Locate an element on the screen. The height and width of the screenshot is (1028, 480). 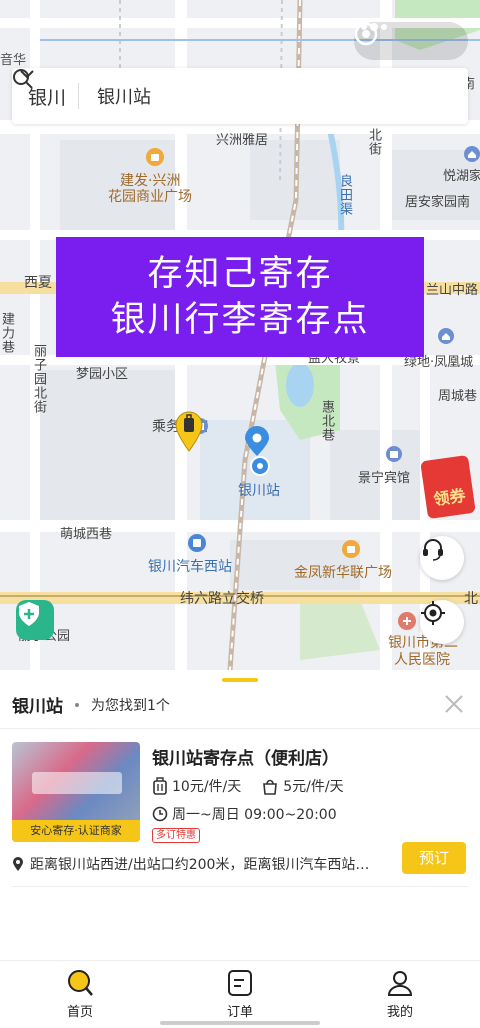
hours-row: 周一~周日 09:00~20:00 is located at coordinates (244, 814).